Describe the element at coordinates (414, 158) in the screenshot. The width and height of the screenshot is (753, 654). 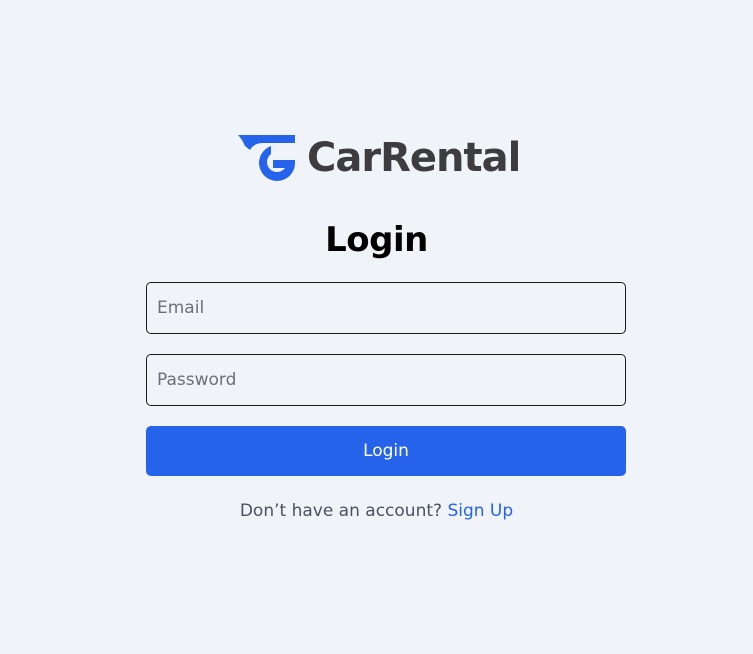
I see `brand-name: CarRental` at that location.